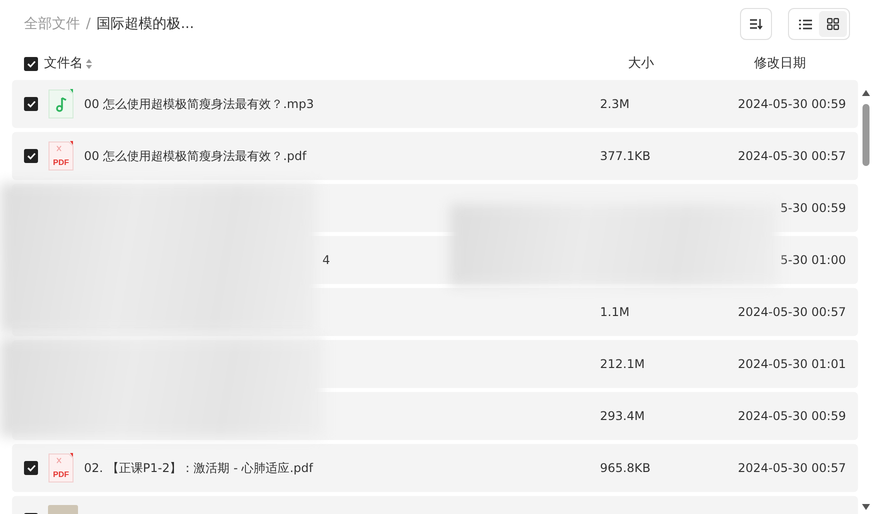  I want to click on grid-view-button, so click(833, 24).